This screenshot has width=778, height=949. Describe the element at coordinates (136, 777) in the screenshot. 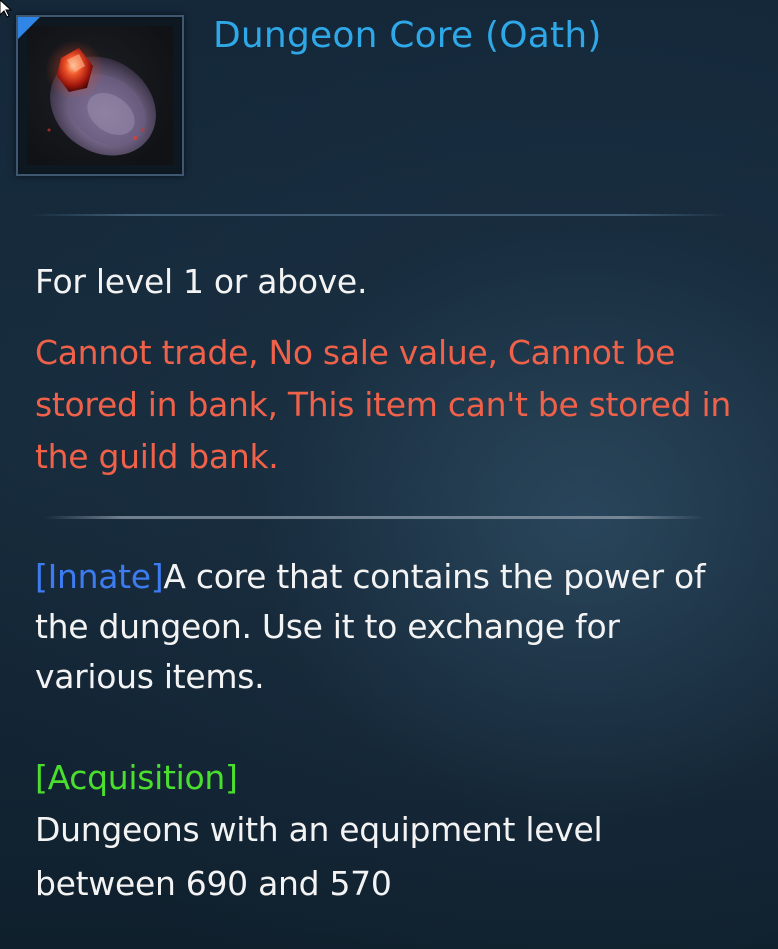

I see `acquisition-label: [Acquisition]` at that location.